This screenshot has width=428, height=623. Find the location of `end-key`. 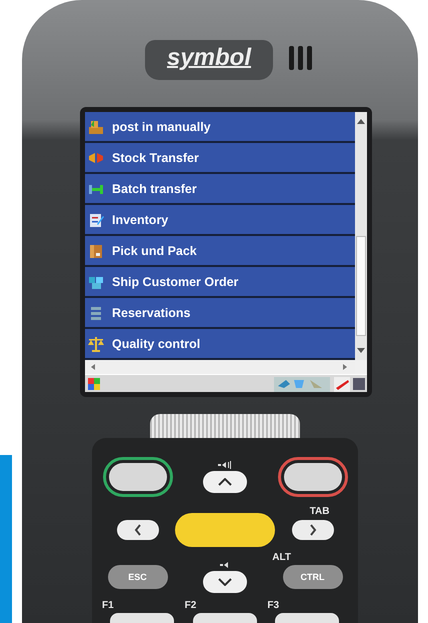

end-key is located at coordinates (313, 477).